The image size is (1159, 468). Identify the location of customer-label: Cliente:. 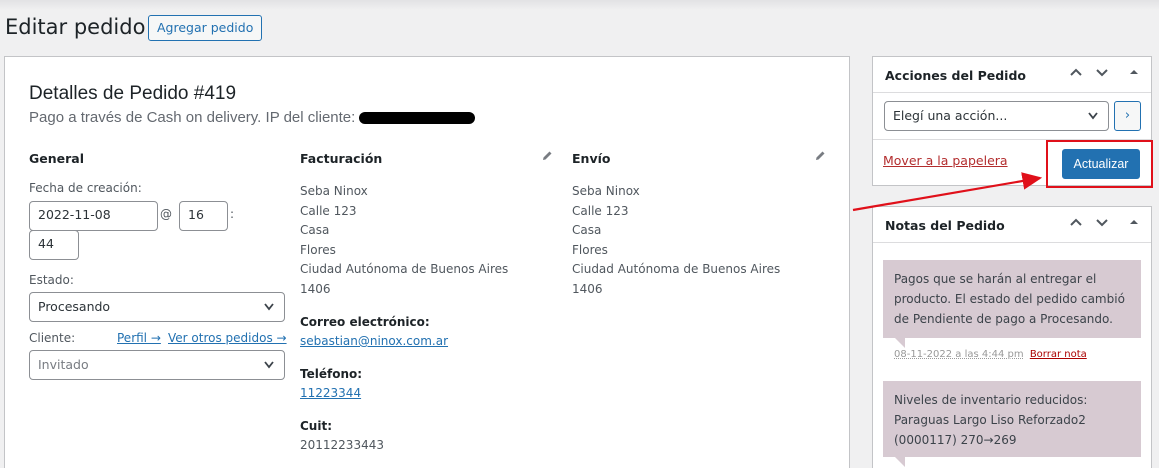
(52, 338).